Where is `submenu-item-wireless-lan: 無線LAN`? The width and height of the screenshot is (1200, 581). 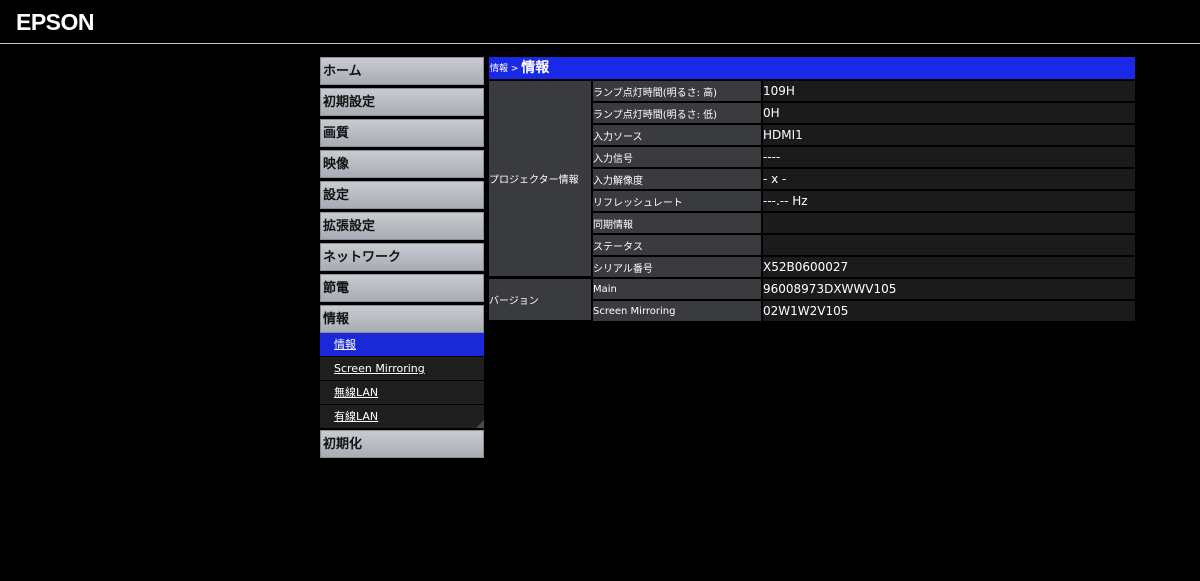
submenu-item-wireless-lan: 無線LAN is located at coordinates (402, 392).